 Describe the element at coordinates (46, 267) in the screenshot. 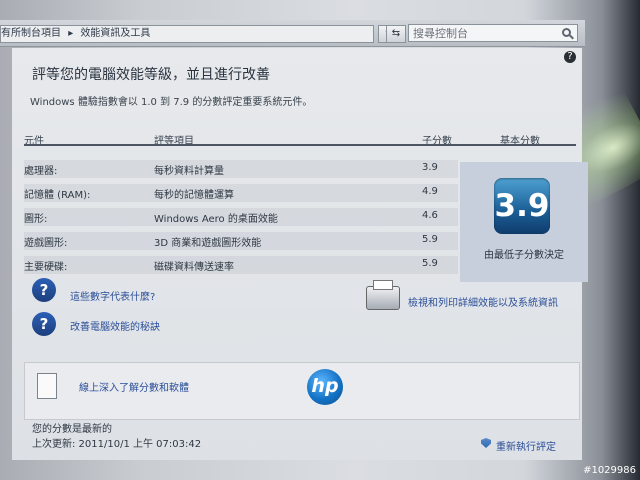

I see `component-label: 主要硬碟:` at that location.